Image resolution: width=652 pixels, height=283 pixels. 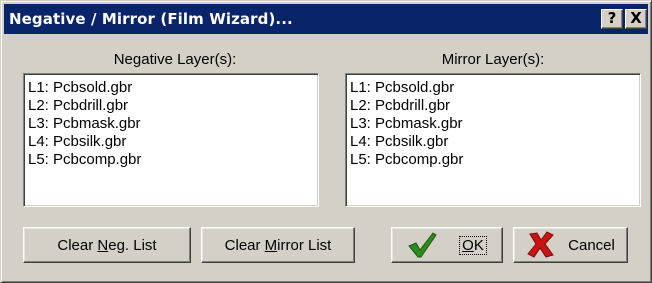 What do you see at coordinates (493, 59) in the screenshot?
I see `mirror-layers-label: Mirror Layer(s):` at bounding box center [493, 59].